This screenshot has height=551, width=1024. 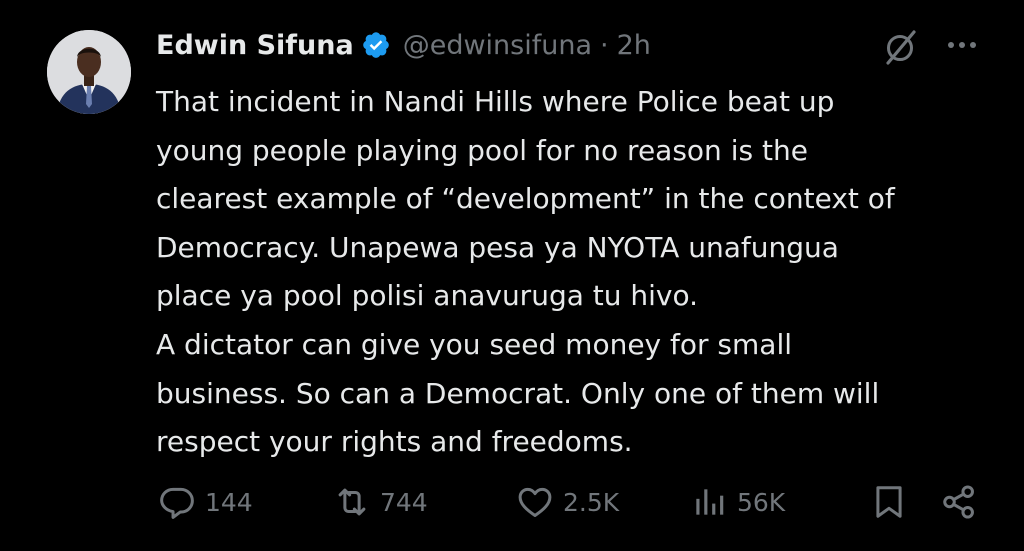 I want to click on bookmark-button, so click(x=889, y=502).